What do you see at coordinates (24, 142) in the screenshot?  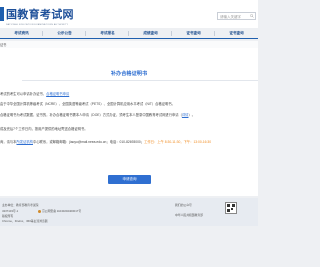 I see `issuer-link: 所发证机构` at bounding box center [24, 142].